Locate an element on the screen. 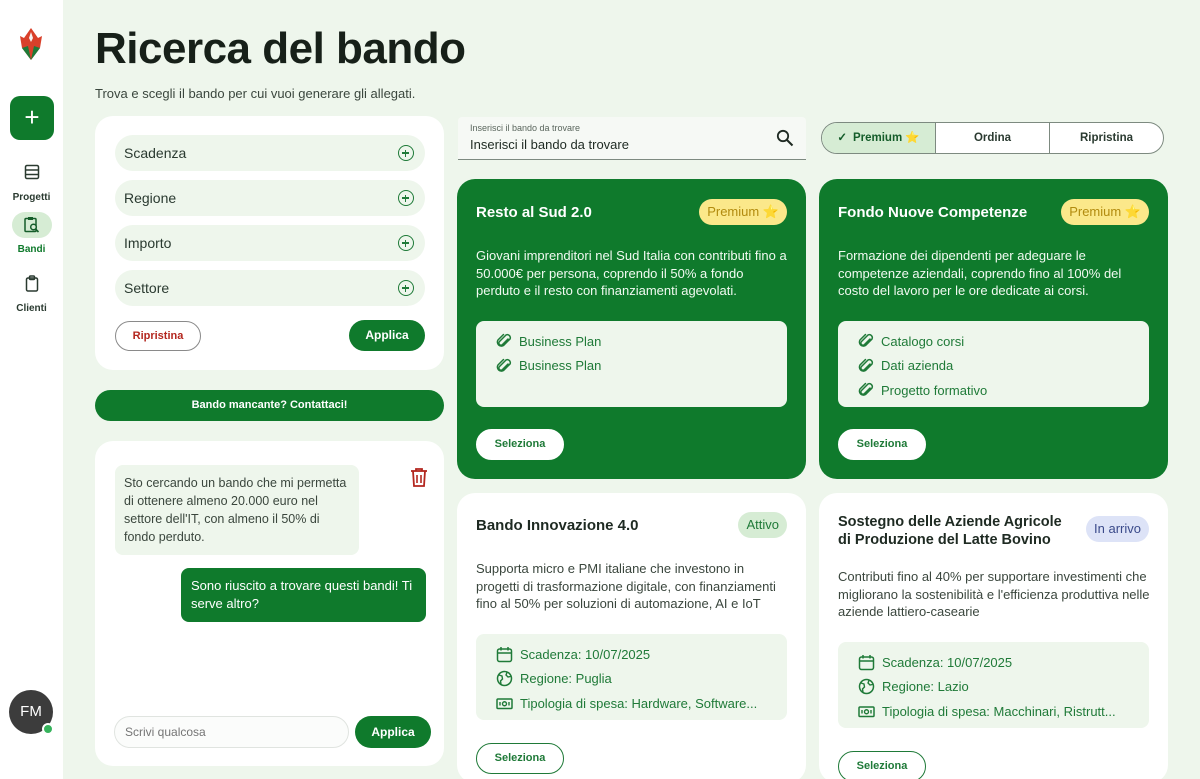 The height and width of the screenshot is (779, 1200). status-badge: Attivo is located at coordinates (762, 525).